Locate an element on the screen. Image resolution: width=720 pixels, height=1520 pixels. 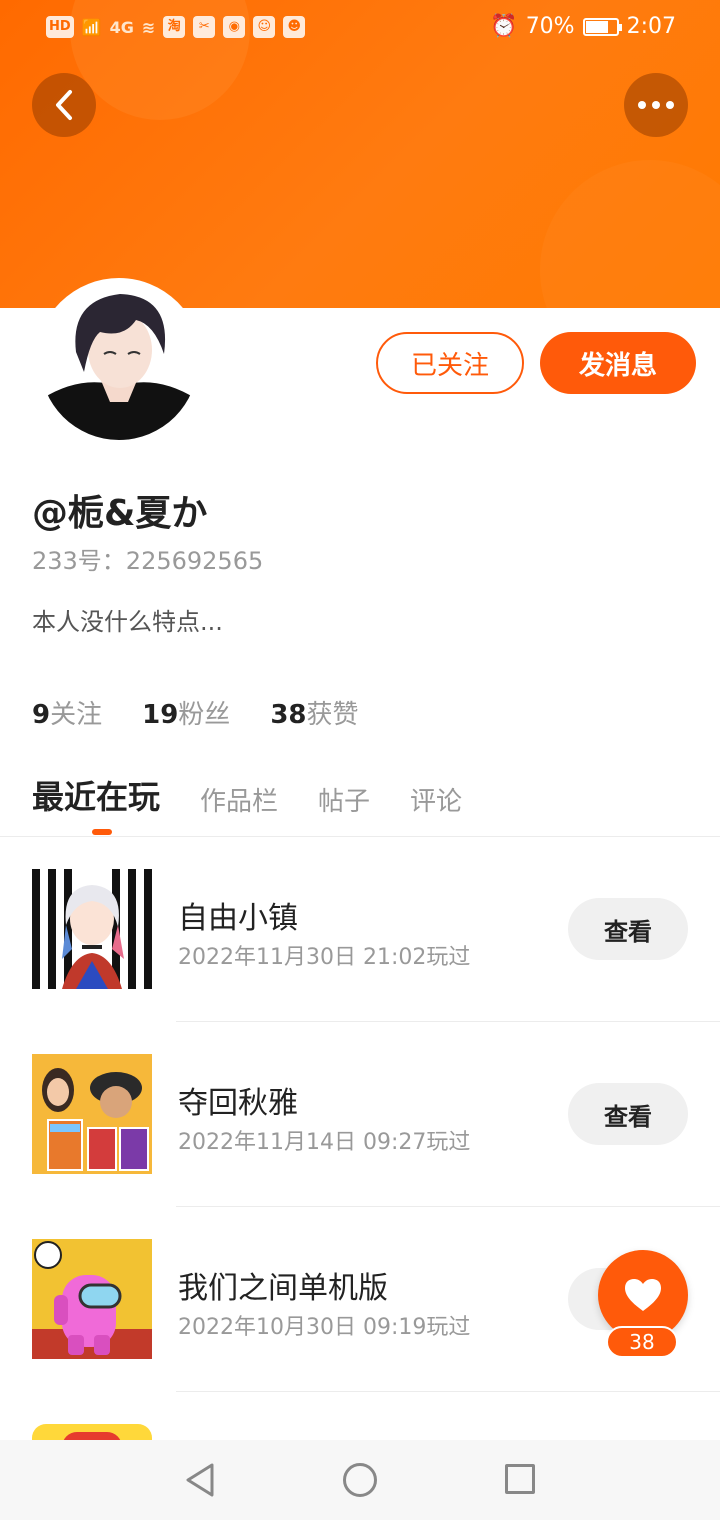
app-icon: ☻ is located at coordinates (294, 27).